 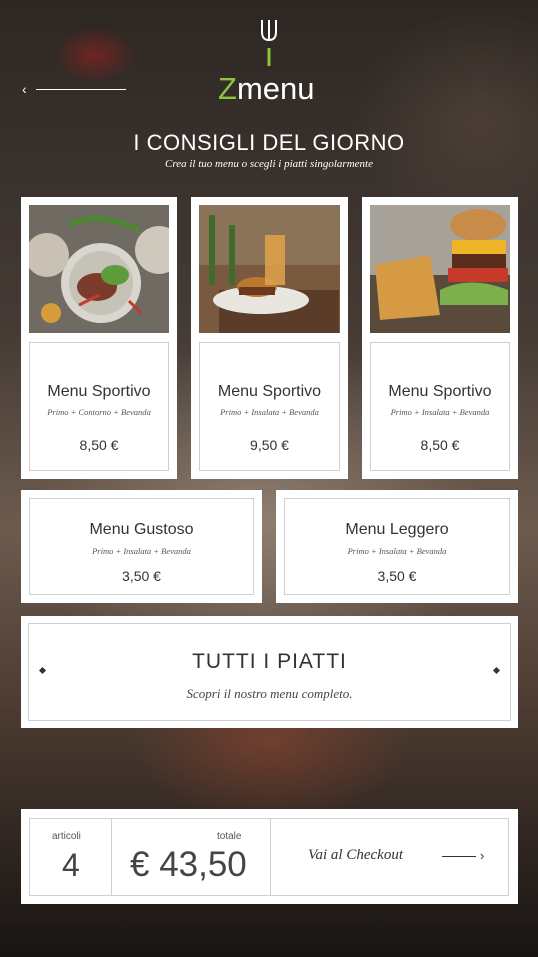 I want to click on all-dishes-title: TUTTI I PIATTI, so click(x=269, y=661).